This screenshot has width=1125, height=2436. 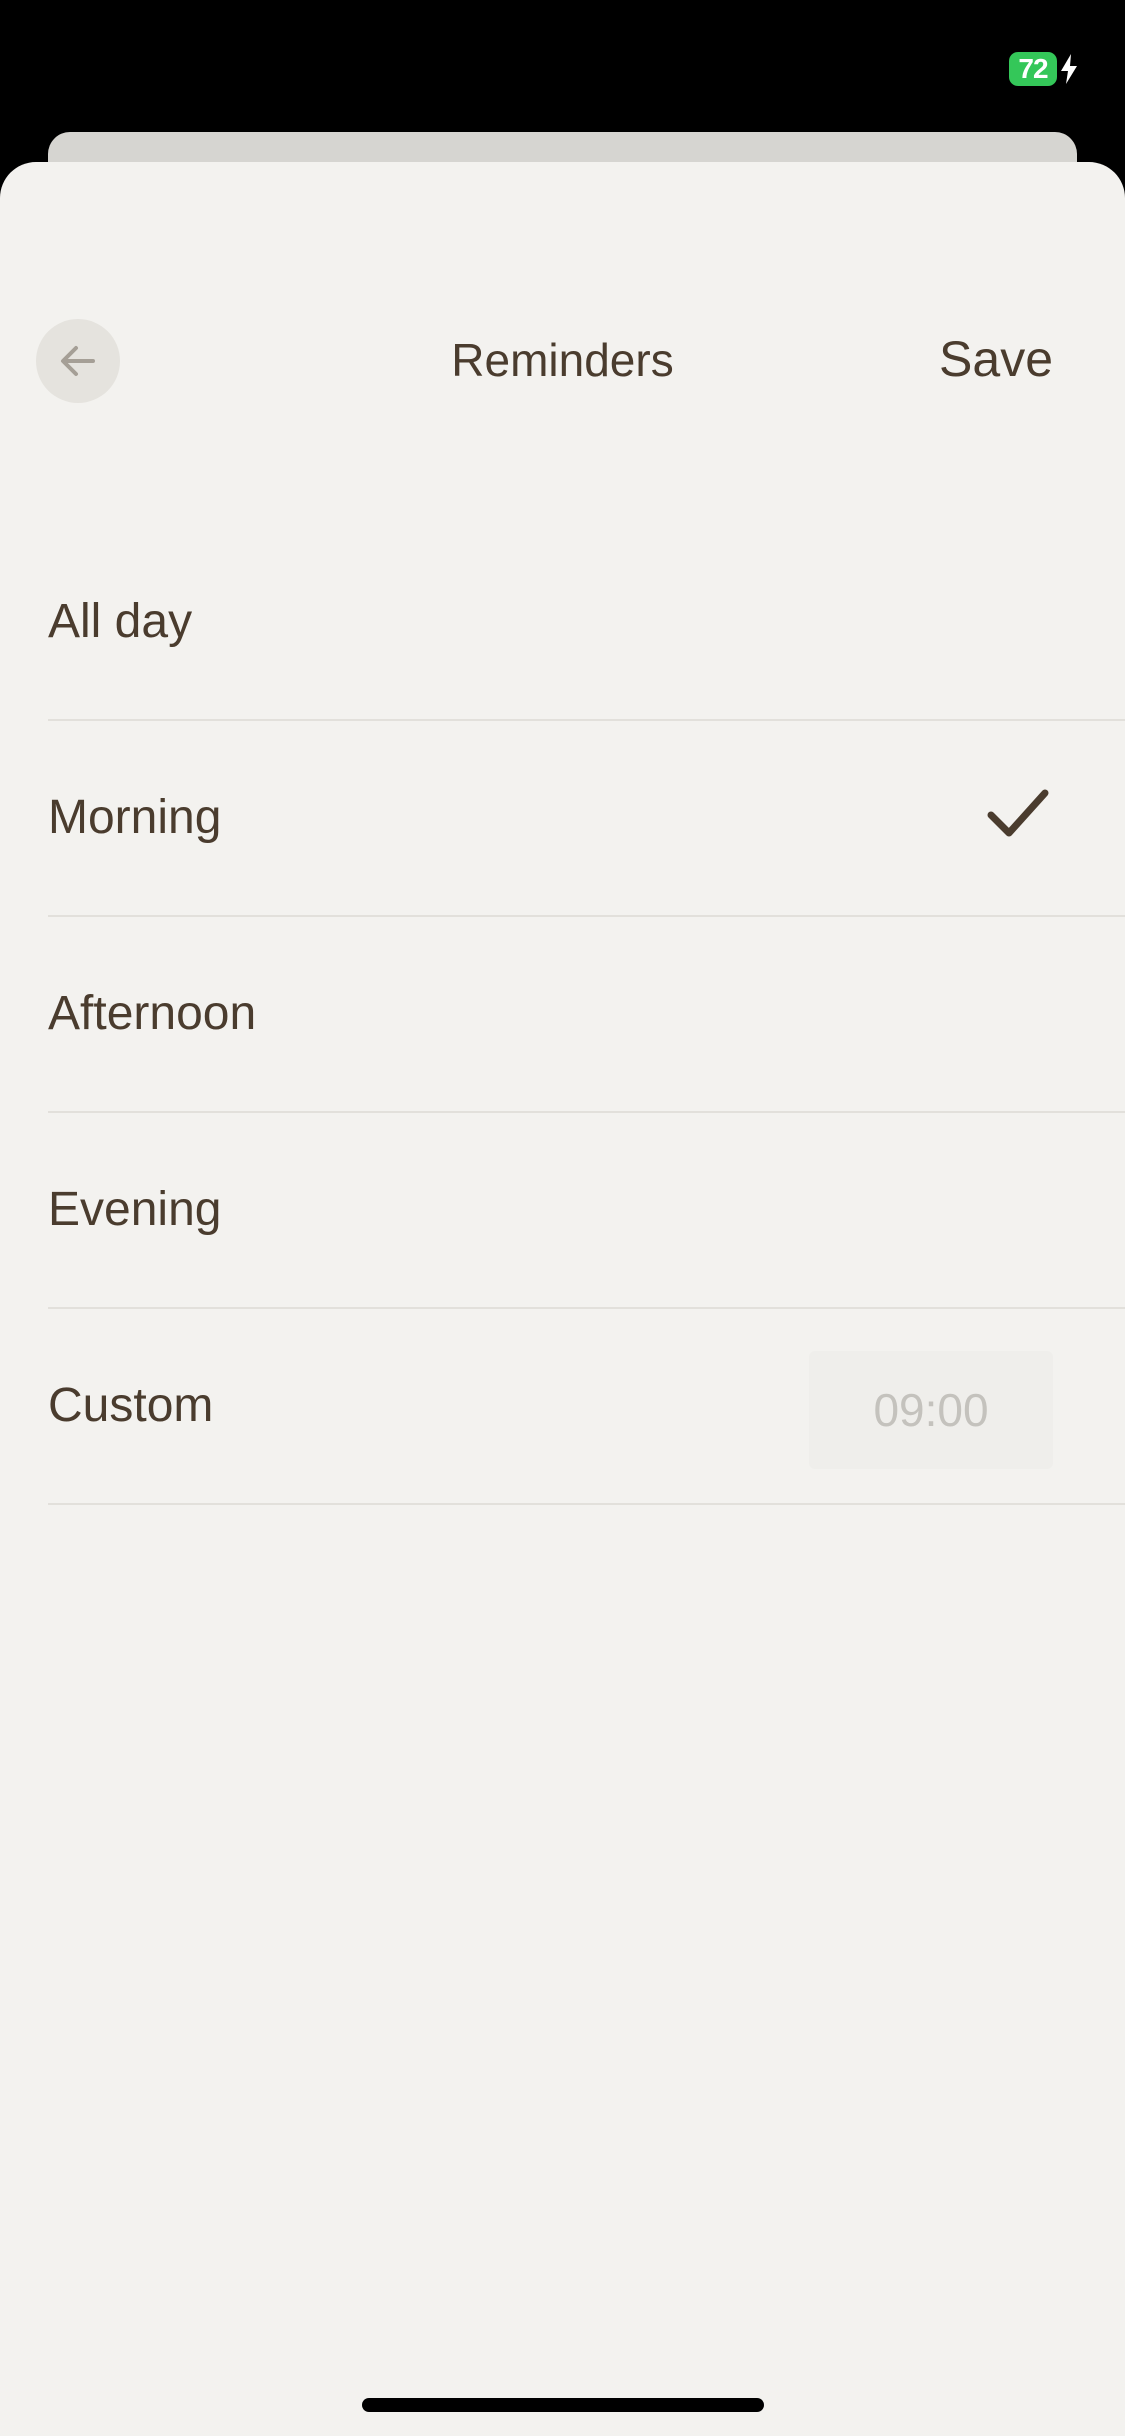 What do you see at coordinates (1069, 69) in the screenshot?
I see `bolt-icon` at bounding box center [1069, 69].